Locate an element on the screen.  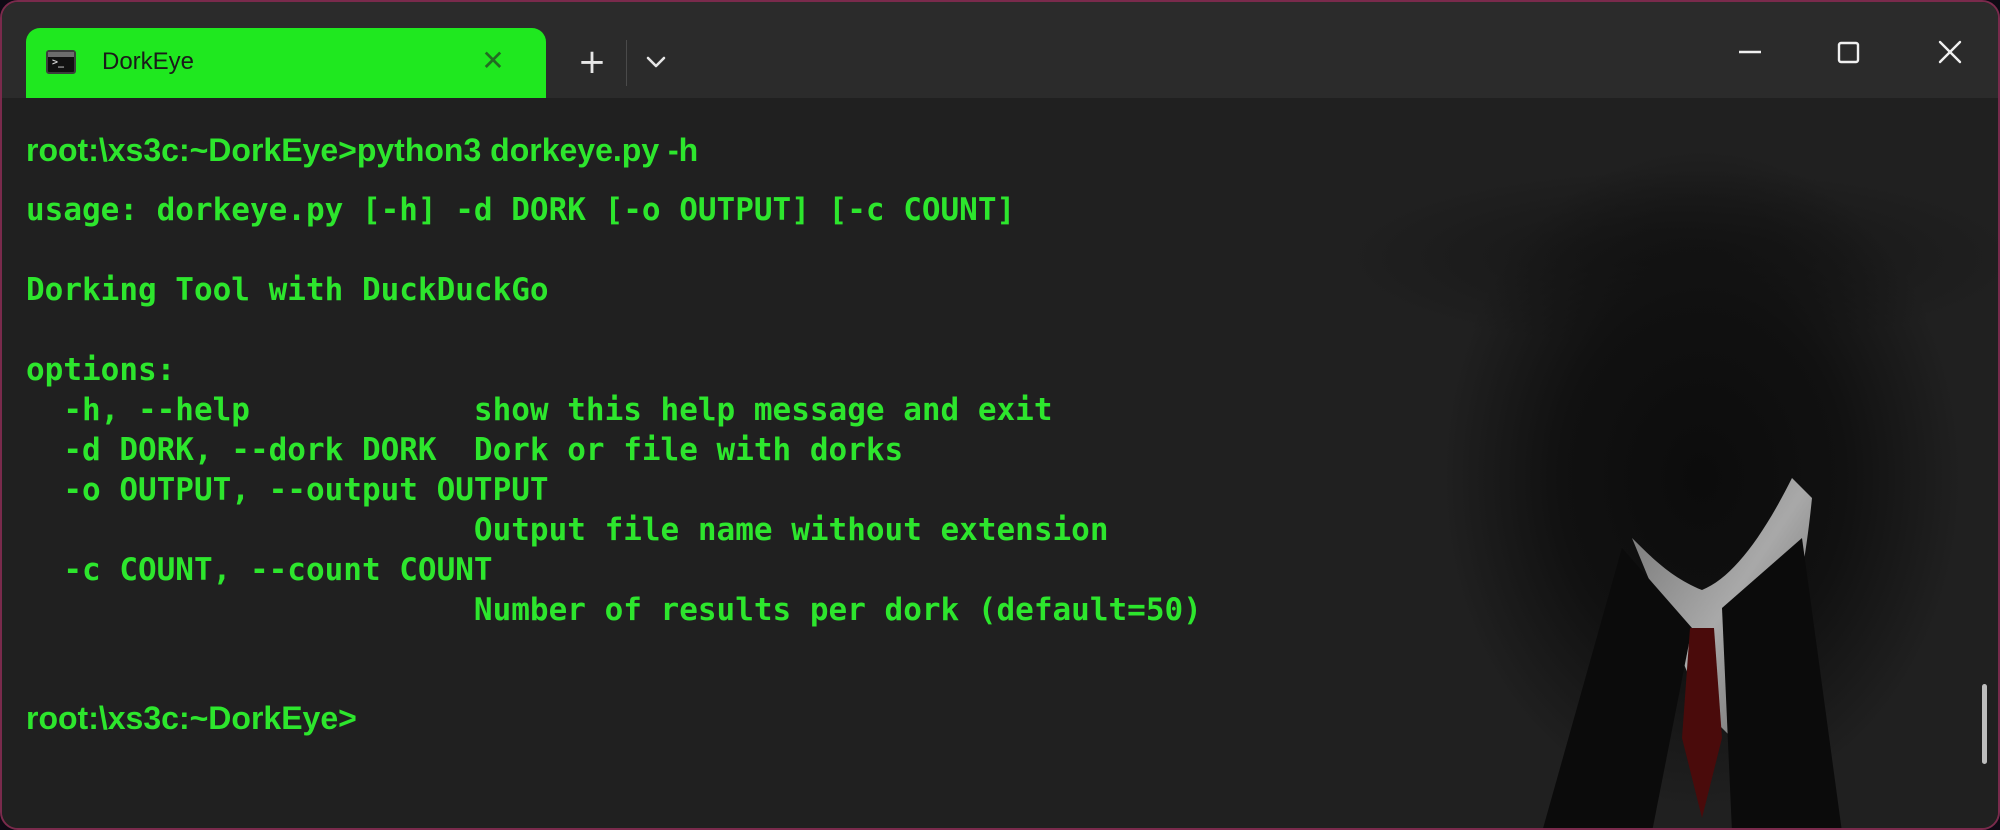
background-figure is located at coordinates (1692, 653).